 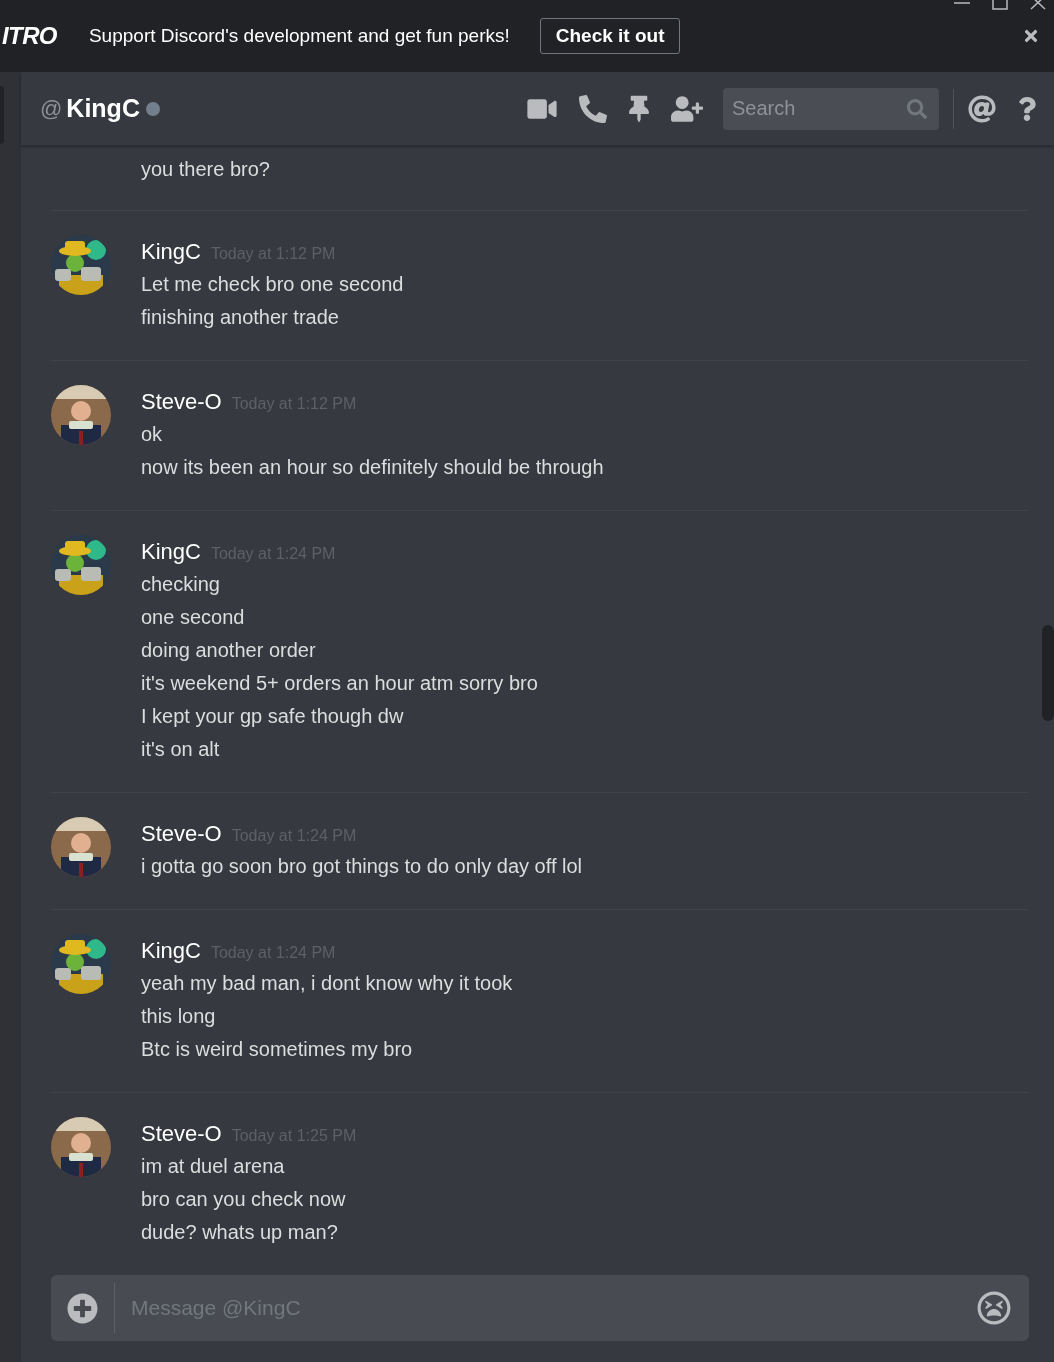 What do you see at coordinates (299, 35) in the screenshot?
I see `banner-text: Support Discord's development and get fun perks!` at bounding box center [299, 35].